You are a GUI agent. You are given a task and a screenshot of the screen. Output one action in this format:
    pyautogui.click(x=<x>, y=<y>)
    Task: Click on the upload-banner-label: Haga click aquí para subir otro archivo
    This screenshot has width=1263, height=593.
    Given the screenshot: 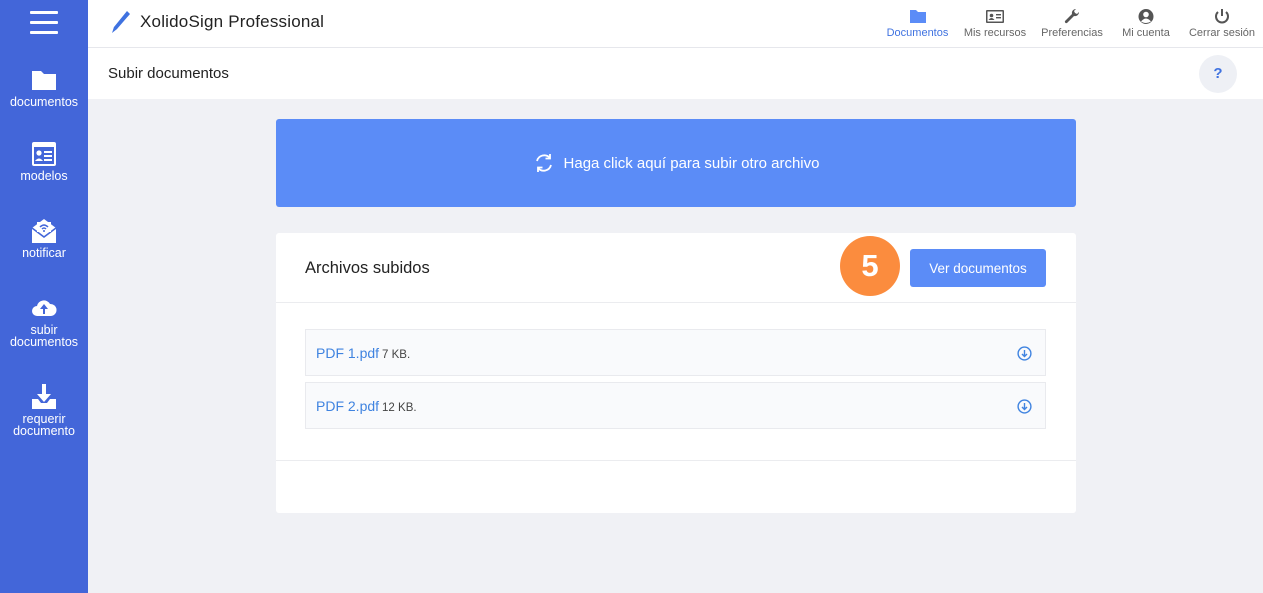 What is the action you would take?
    pyautogui.click(x=691, y=163)
    